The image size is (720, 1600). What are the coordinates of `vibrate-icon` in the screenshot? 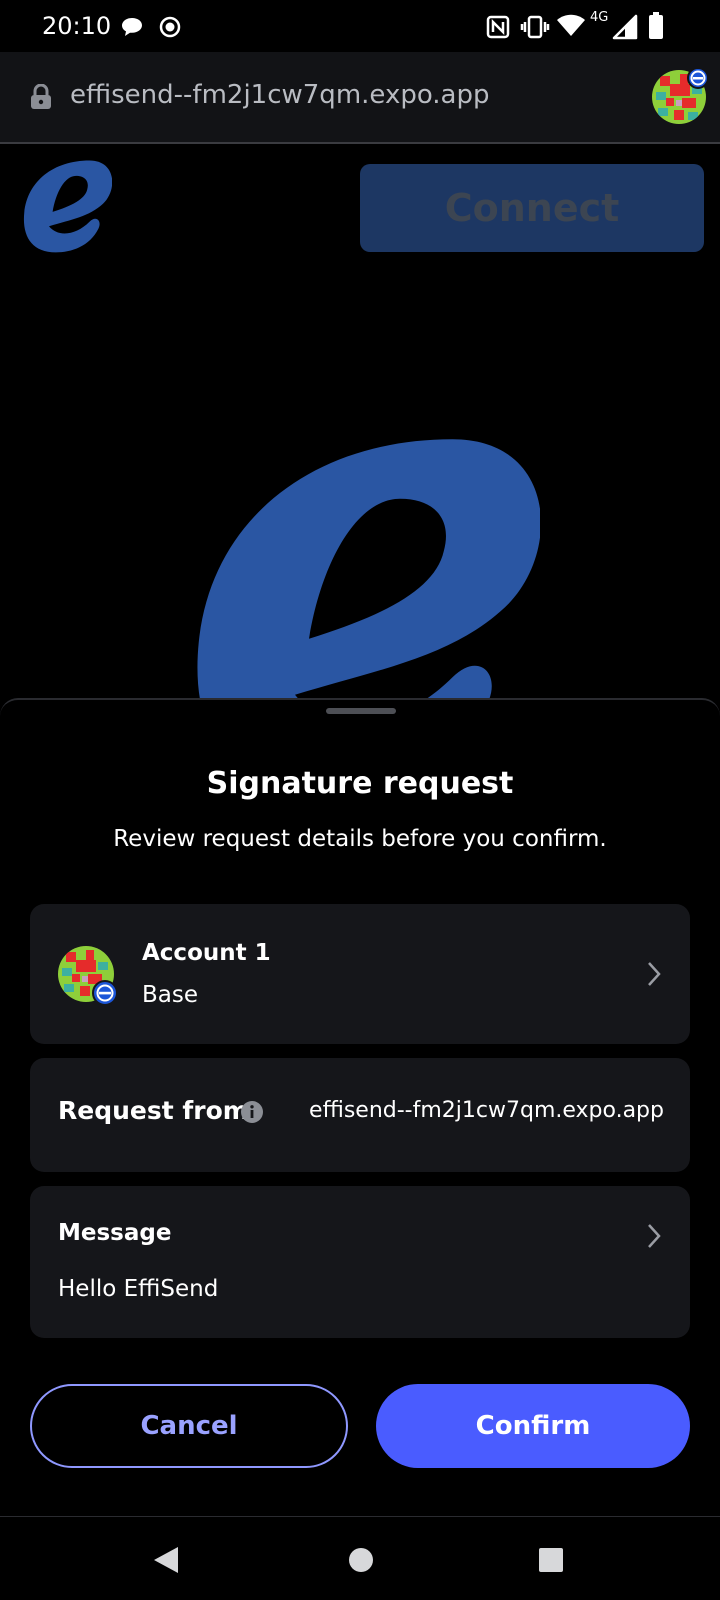 It's located at (535, 27).